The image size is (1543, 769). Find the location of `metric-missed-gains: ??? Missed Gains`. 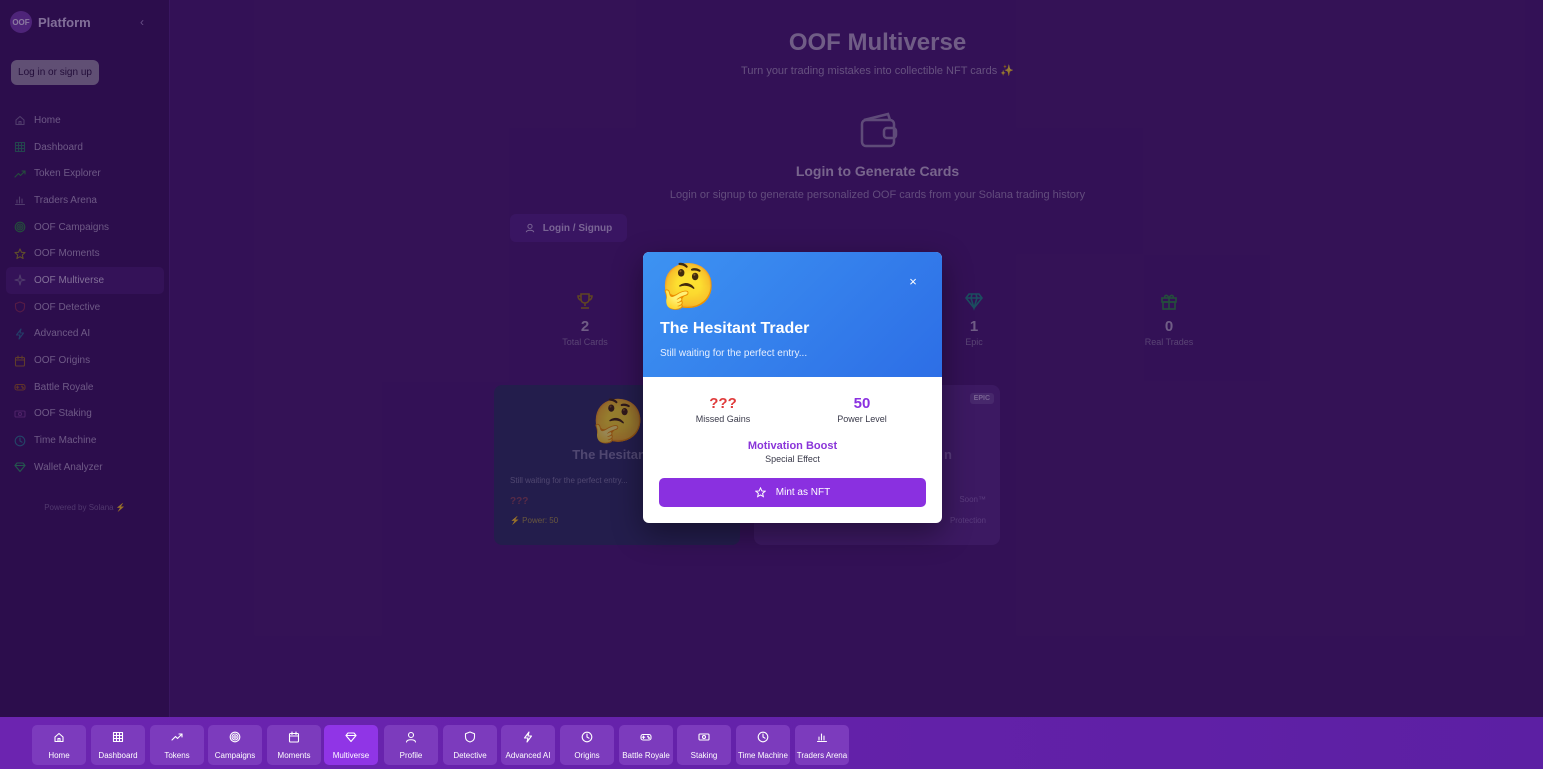

metric-missed-gains: ??? Missed Gains is located at coordinates (723, 409).